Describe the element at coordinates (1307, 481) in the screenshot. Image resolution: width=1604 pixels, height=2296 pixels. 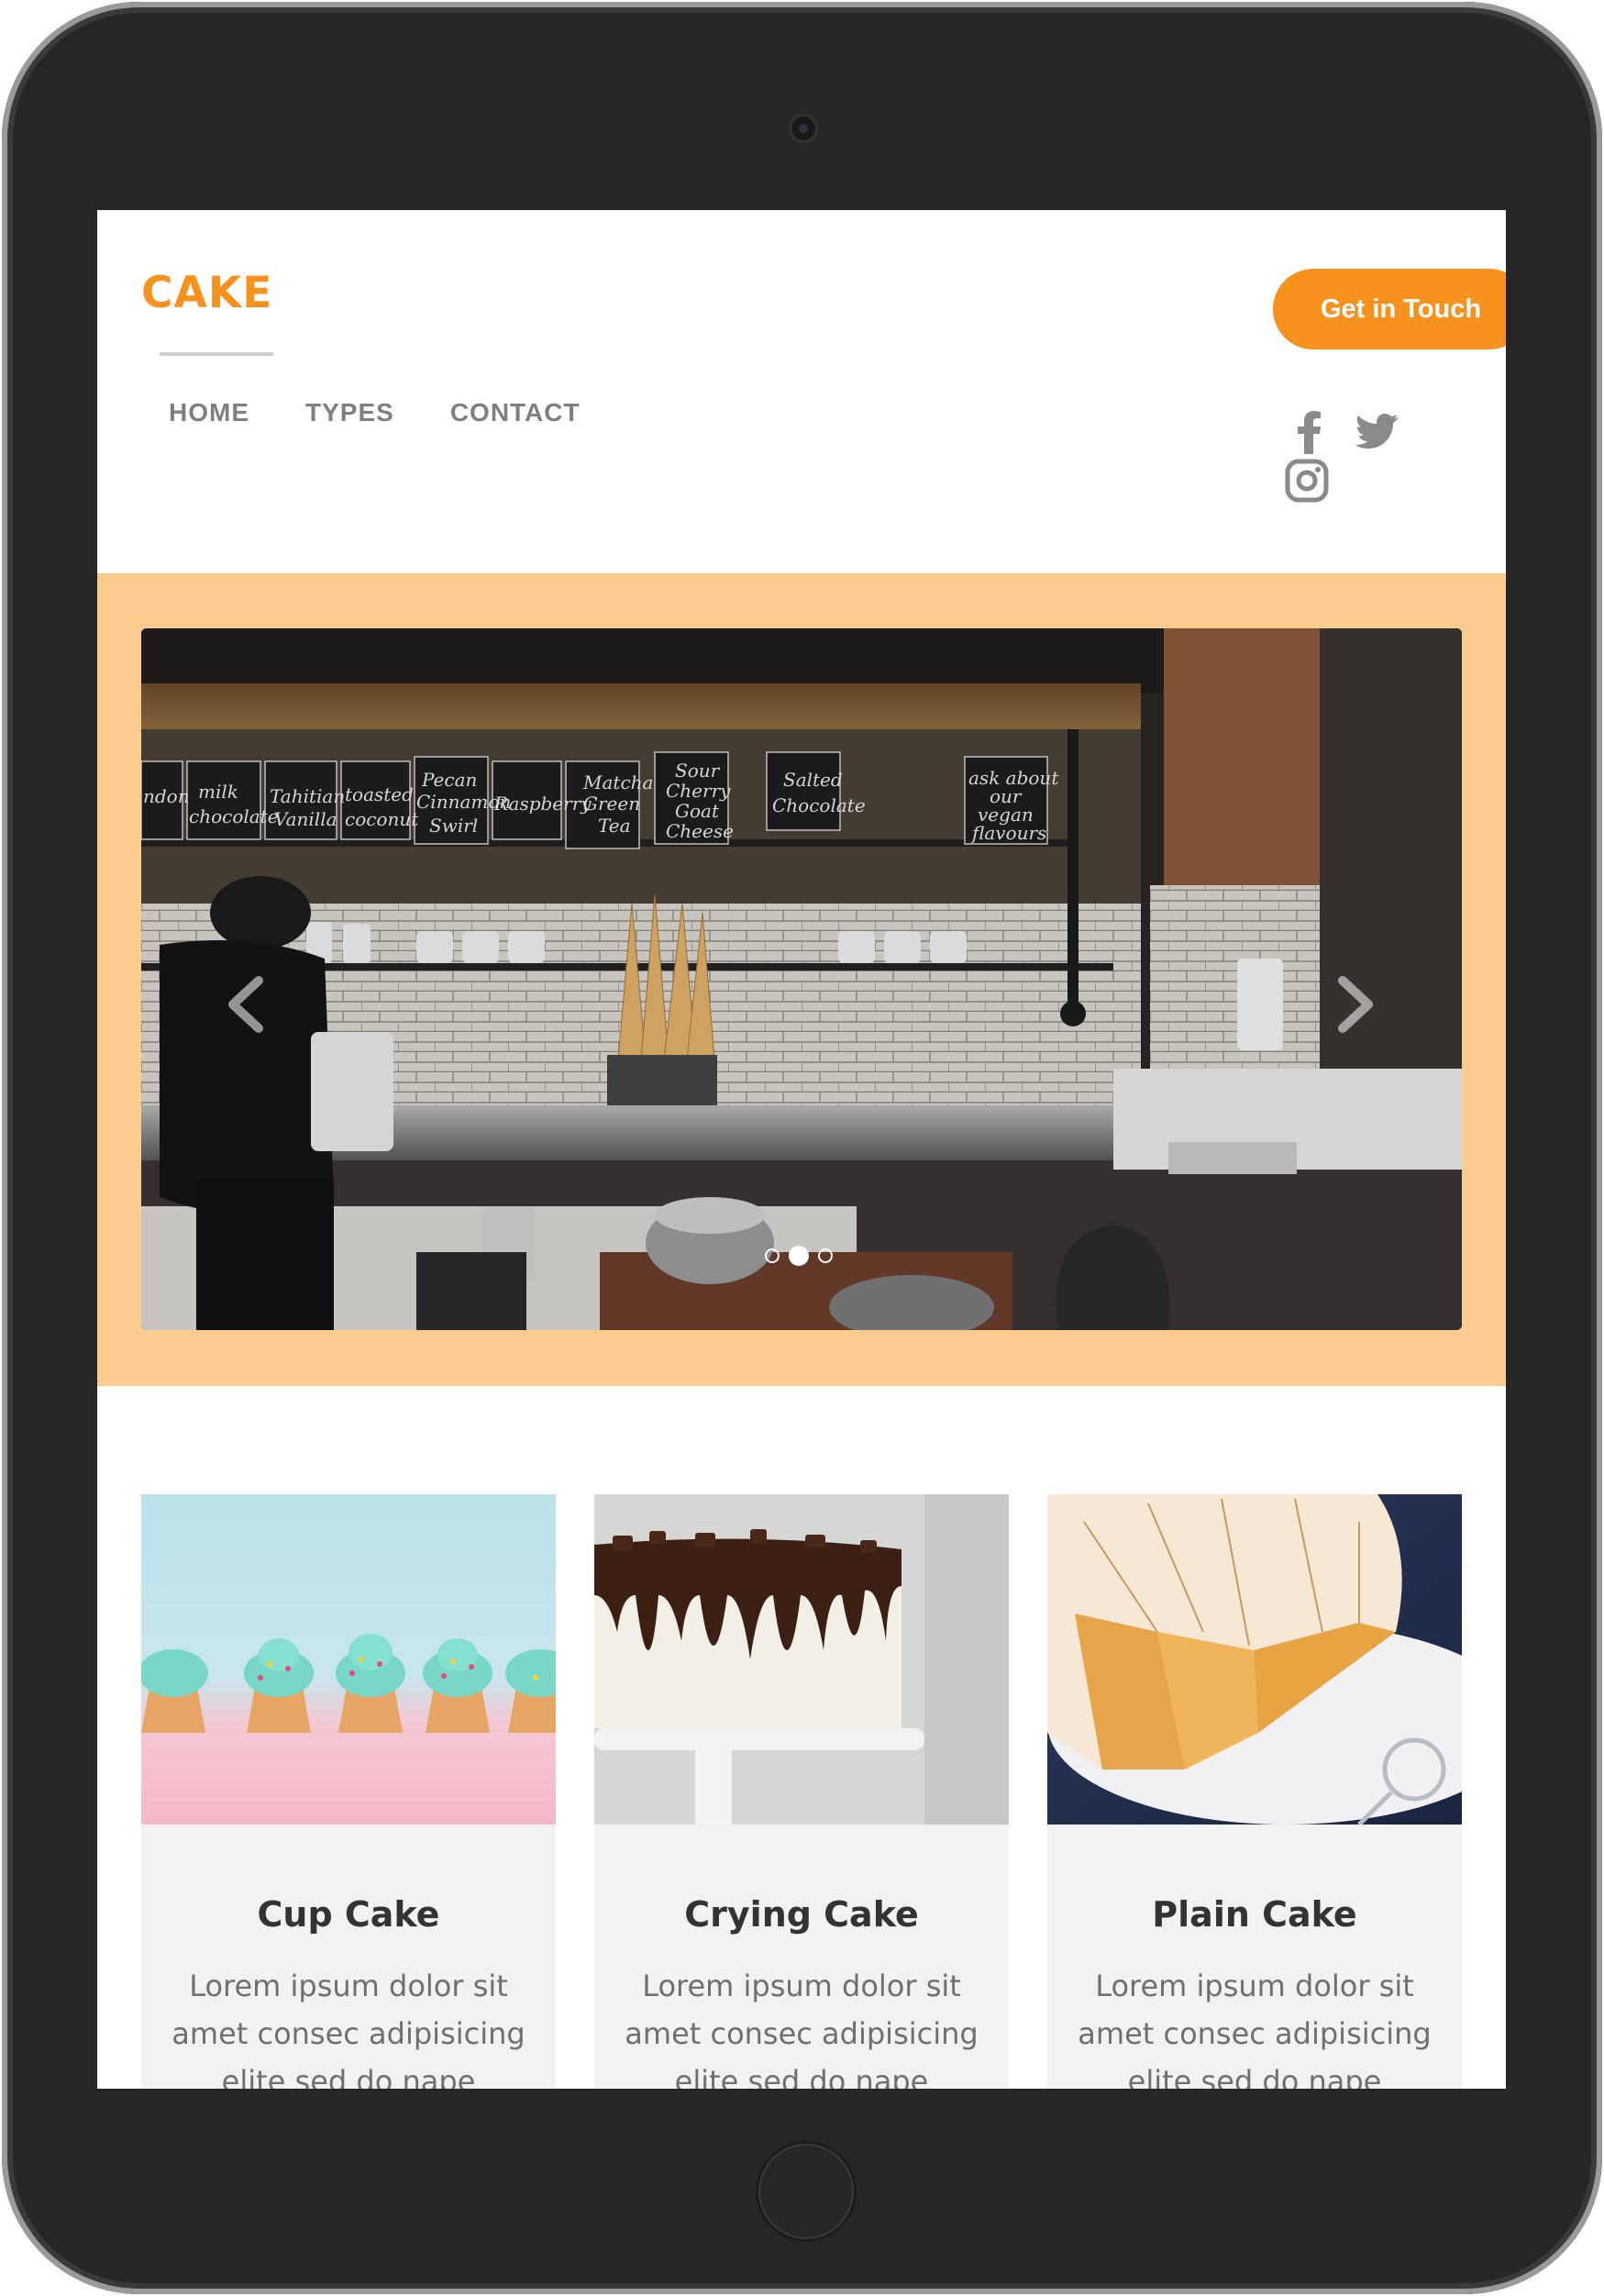
I see `instagram-icon` at that location.